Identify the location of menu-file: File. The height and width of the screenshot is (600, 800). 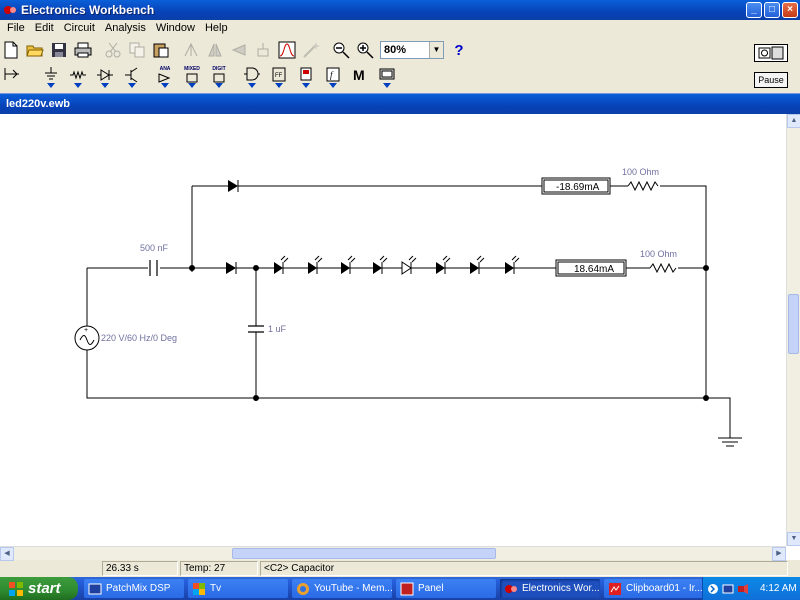
(16, 28).